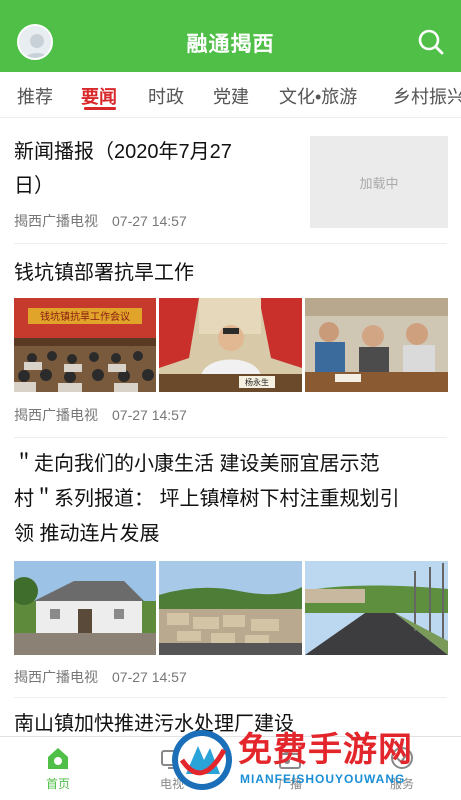 This screenshot has width=461, height=800. What do you see at coordinates (99, 96) in the screenshot?
I see `tab-headlines: 要闻` at bounding box center [99, 96].